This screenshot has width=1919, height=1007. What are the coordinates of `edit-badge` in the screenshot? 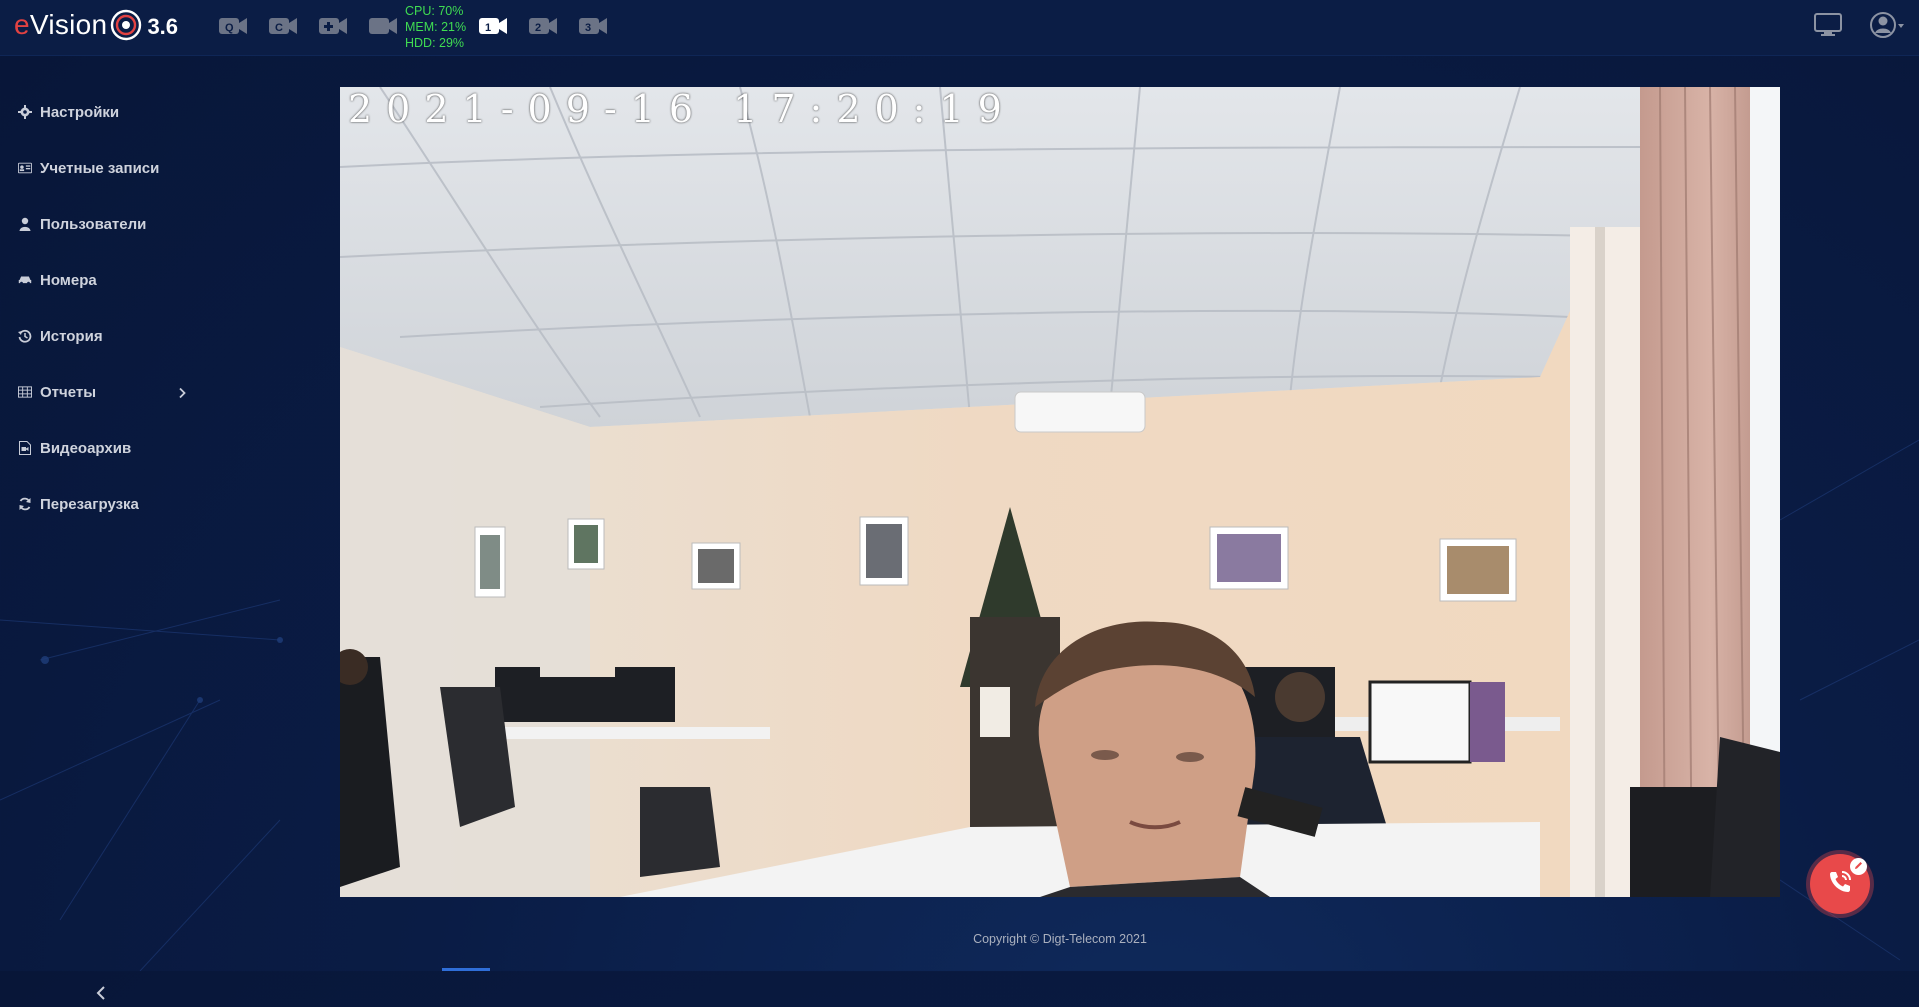 It's located at (1858, 866).